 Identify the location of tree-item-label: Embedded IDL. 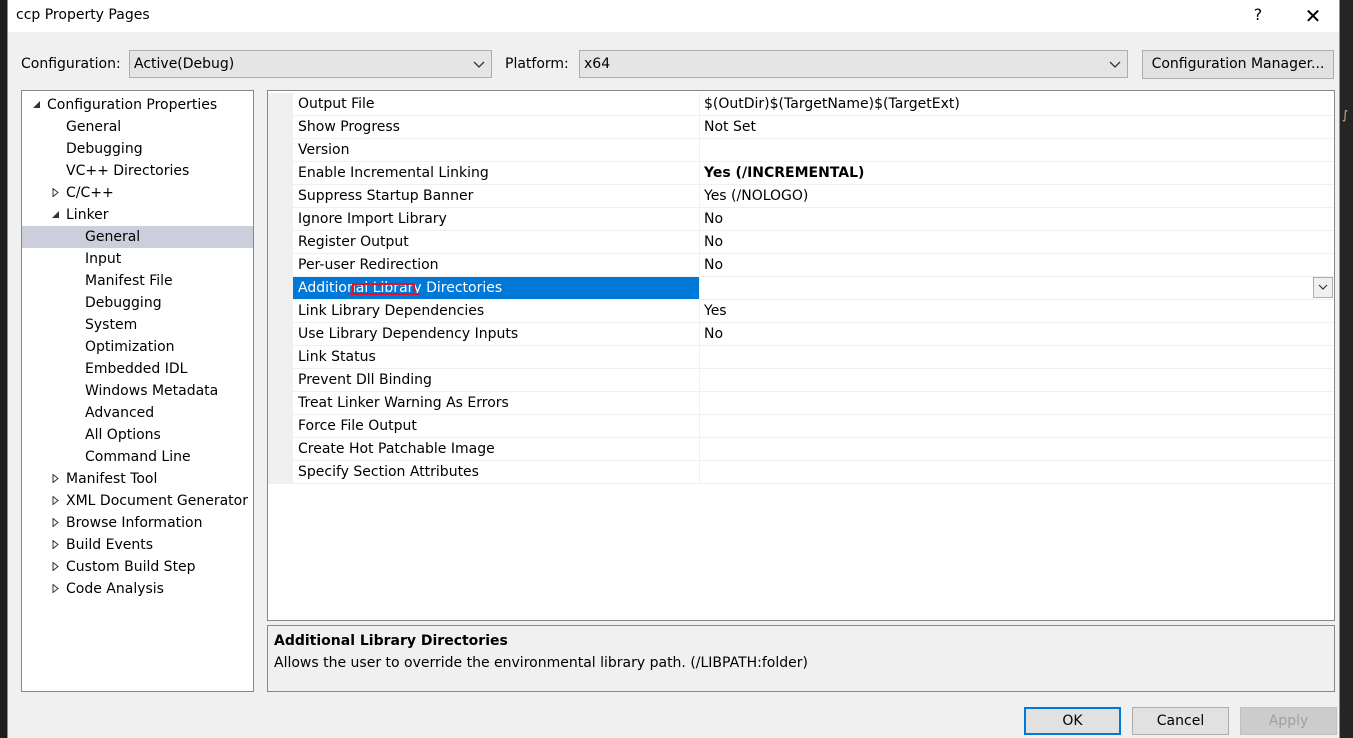
(136, 369).